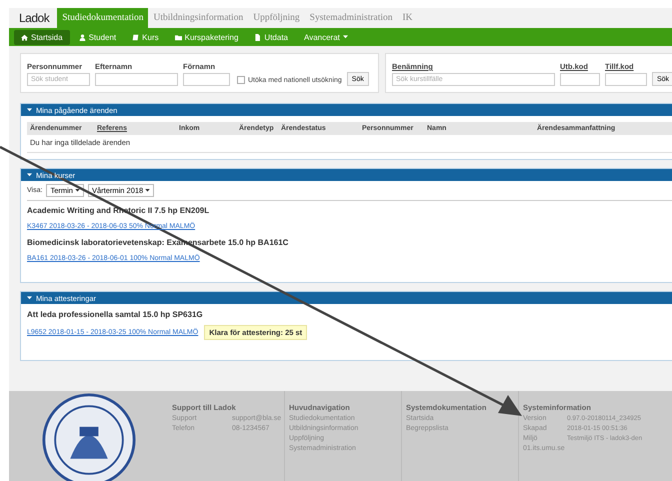 The width and height of the screenshot is (672, 481). What do you see at coordinates (38, 18) in the screenshot?
I see `logo: Ladok` at bounding box center [38, 18].